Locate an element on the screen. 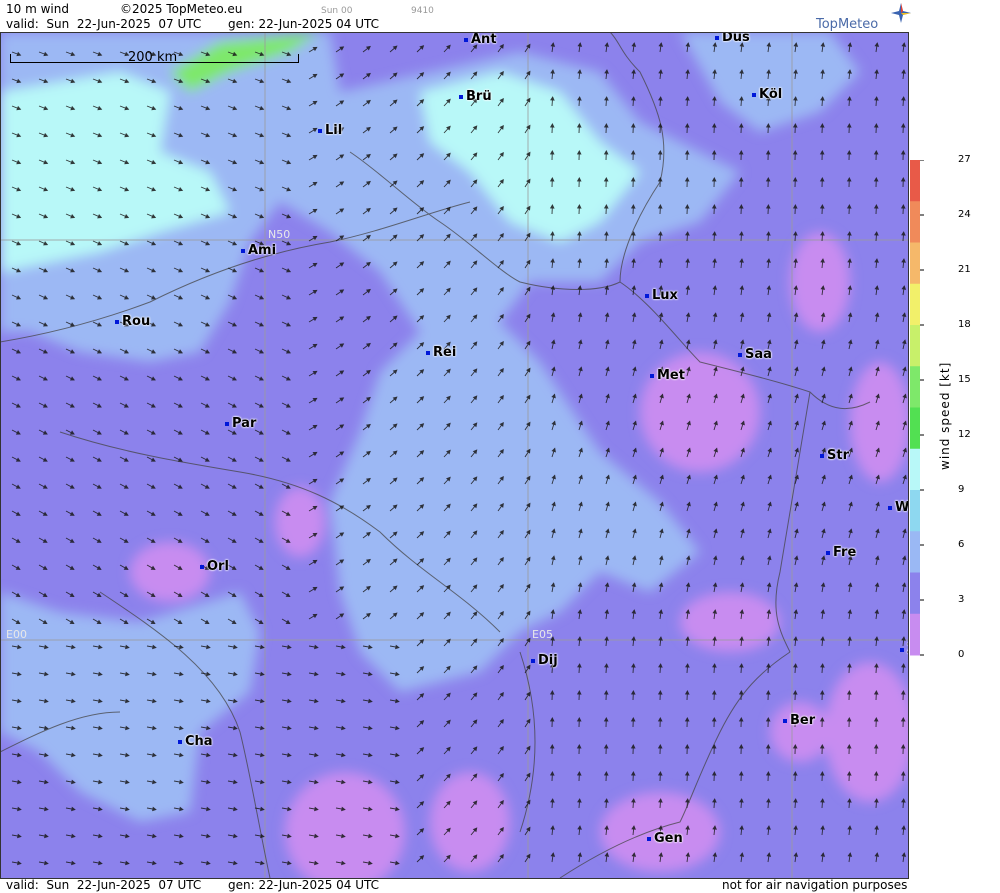 The image size is (1000, 893). city-marker: Gen is located at coordinates (665, 838).